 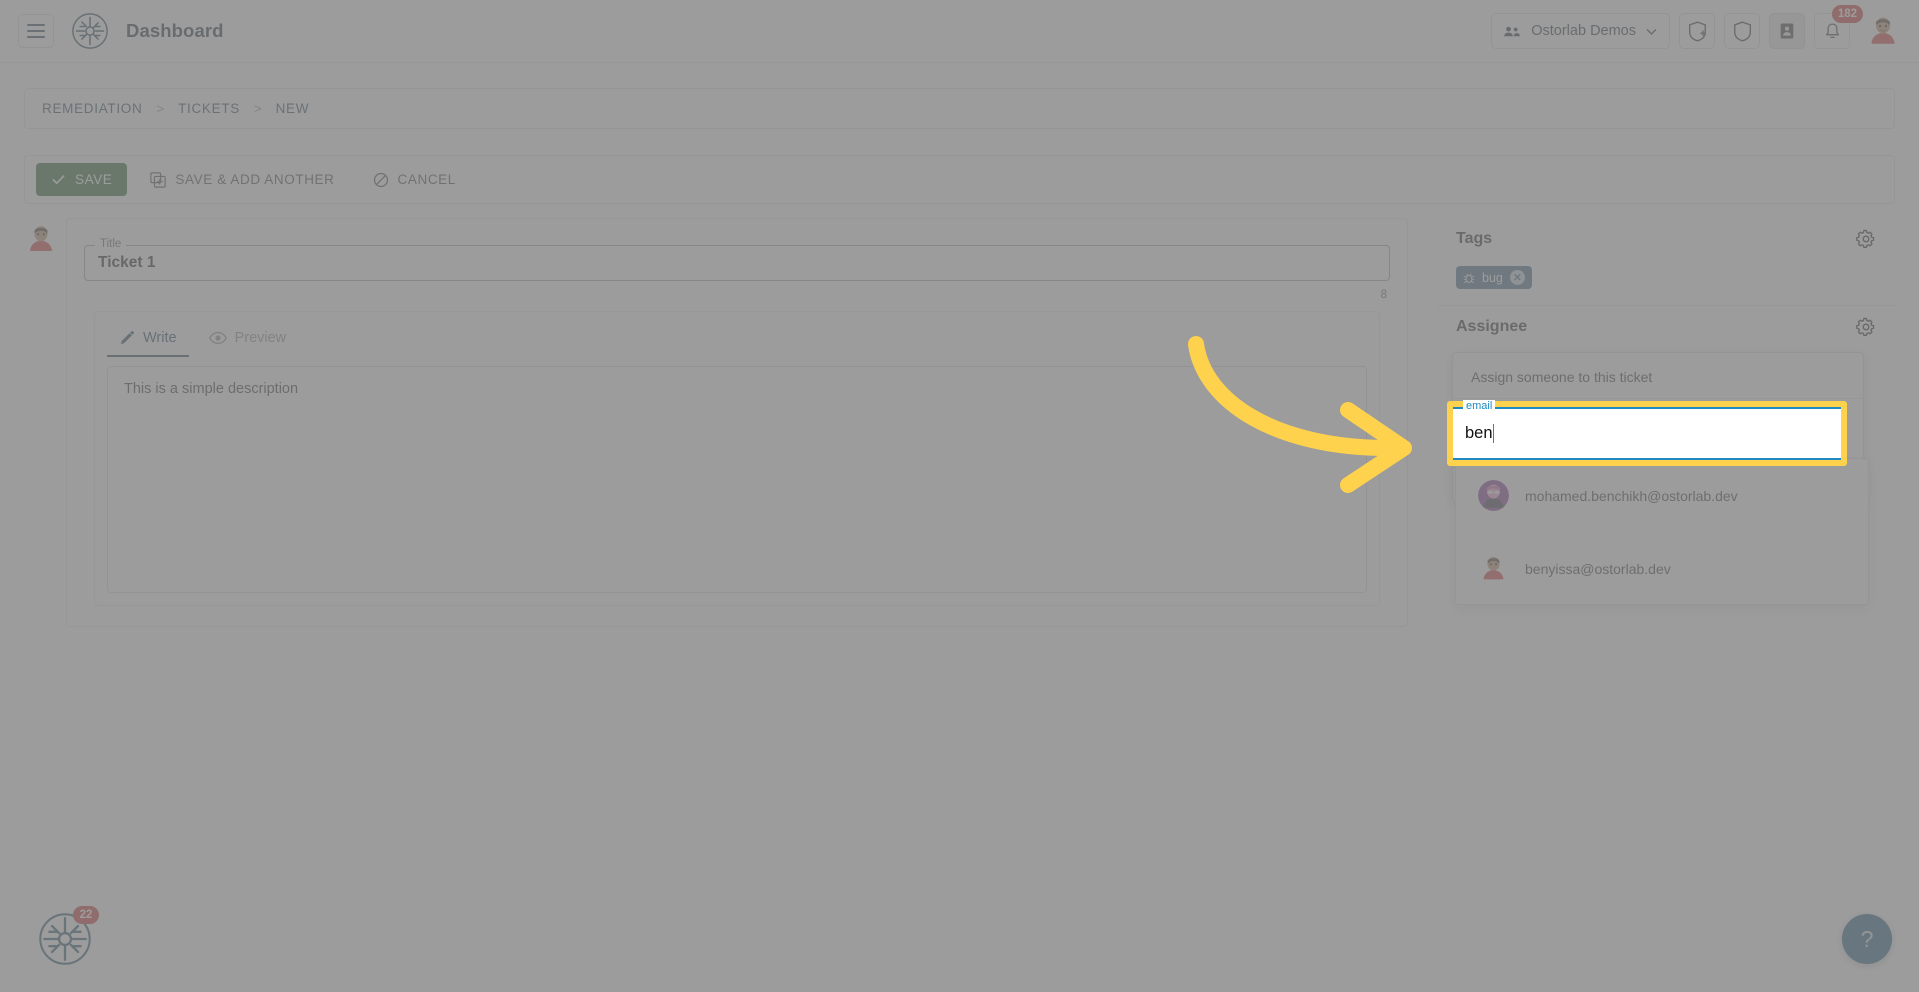 I want to click on assignee-title: Assignee, so click(x=1492, y=326).